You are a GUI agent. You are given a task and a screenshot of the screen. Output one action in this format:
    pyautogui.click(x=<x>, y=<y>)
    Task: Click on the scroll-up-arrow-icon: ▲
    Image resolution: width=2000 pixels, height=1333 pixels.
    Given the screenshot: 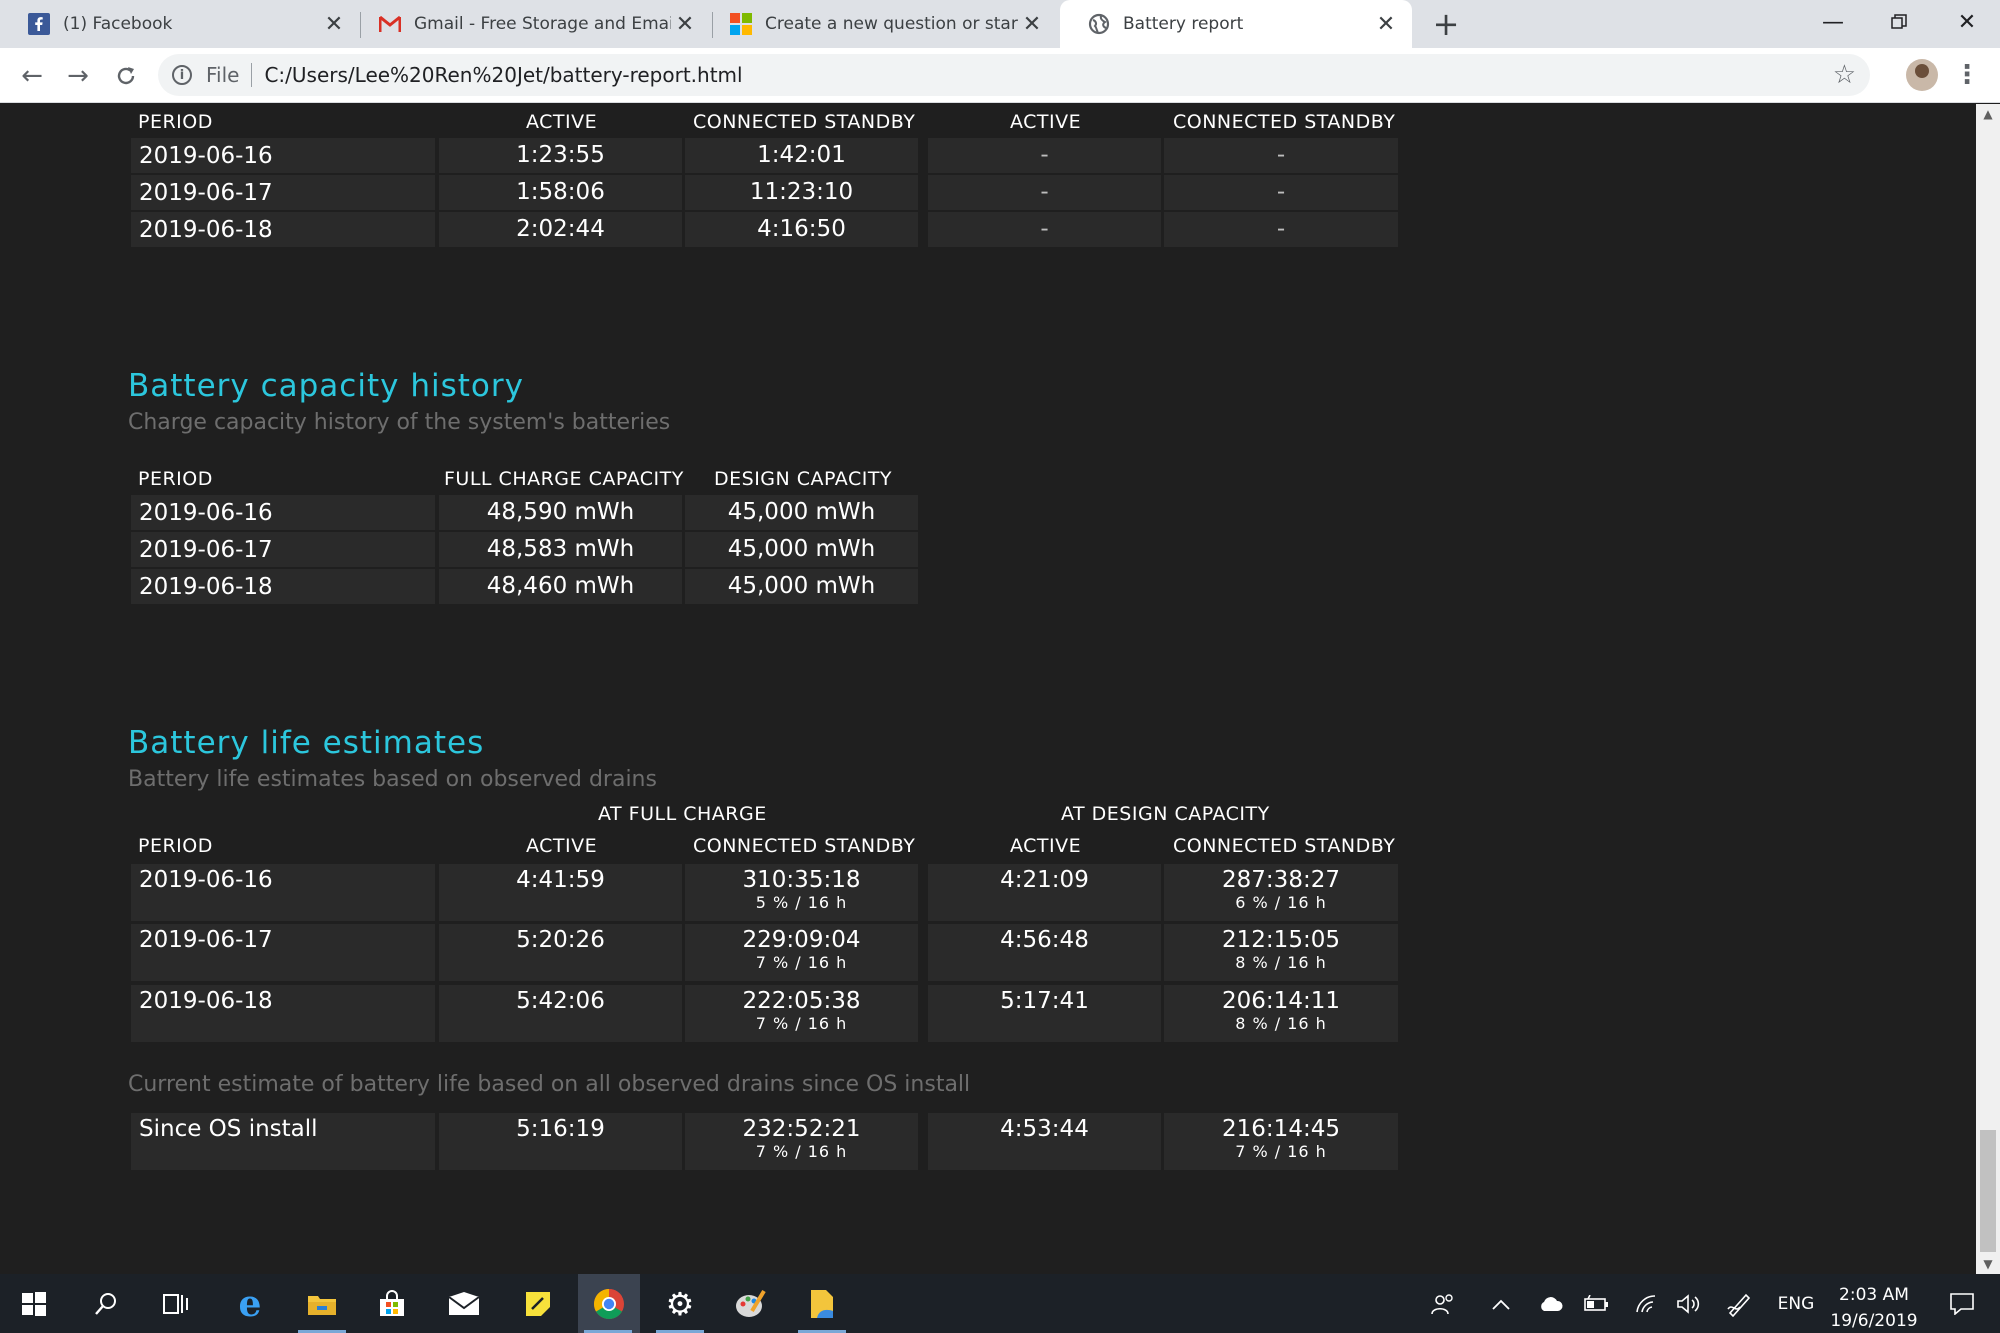 What is the action you would take?
    pyautogui.click(x=1988, y=114)
    